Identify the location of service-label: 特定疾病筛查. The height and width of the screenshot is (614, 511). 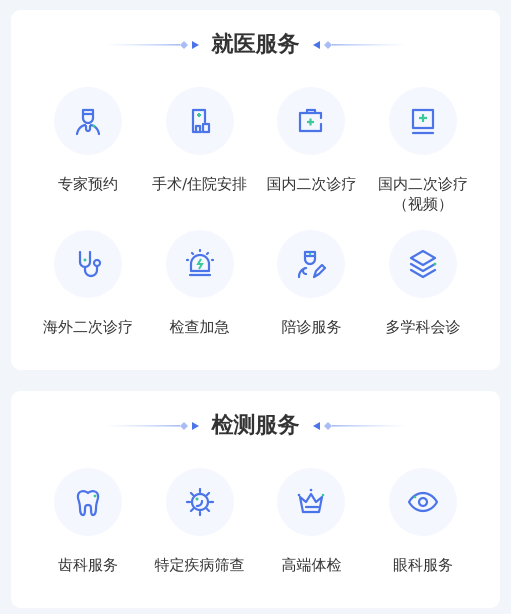
(200, 565).